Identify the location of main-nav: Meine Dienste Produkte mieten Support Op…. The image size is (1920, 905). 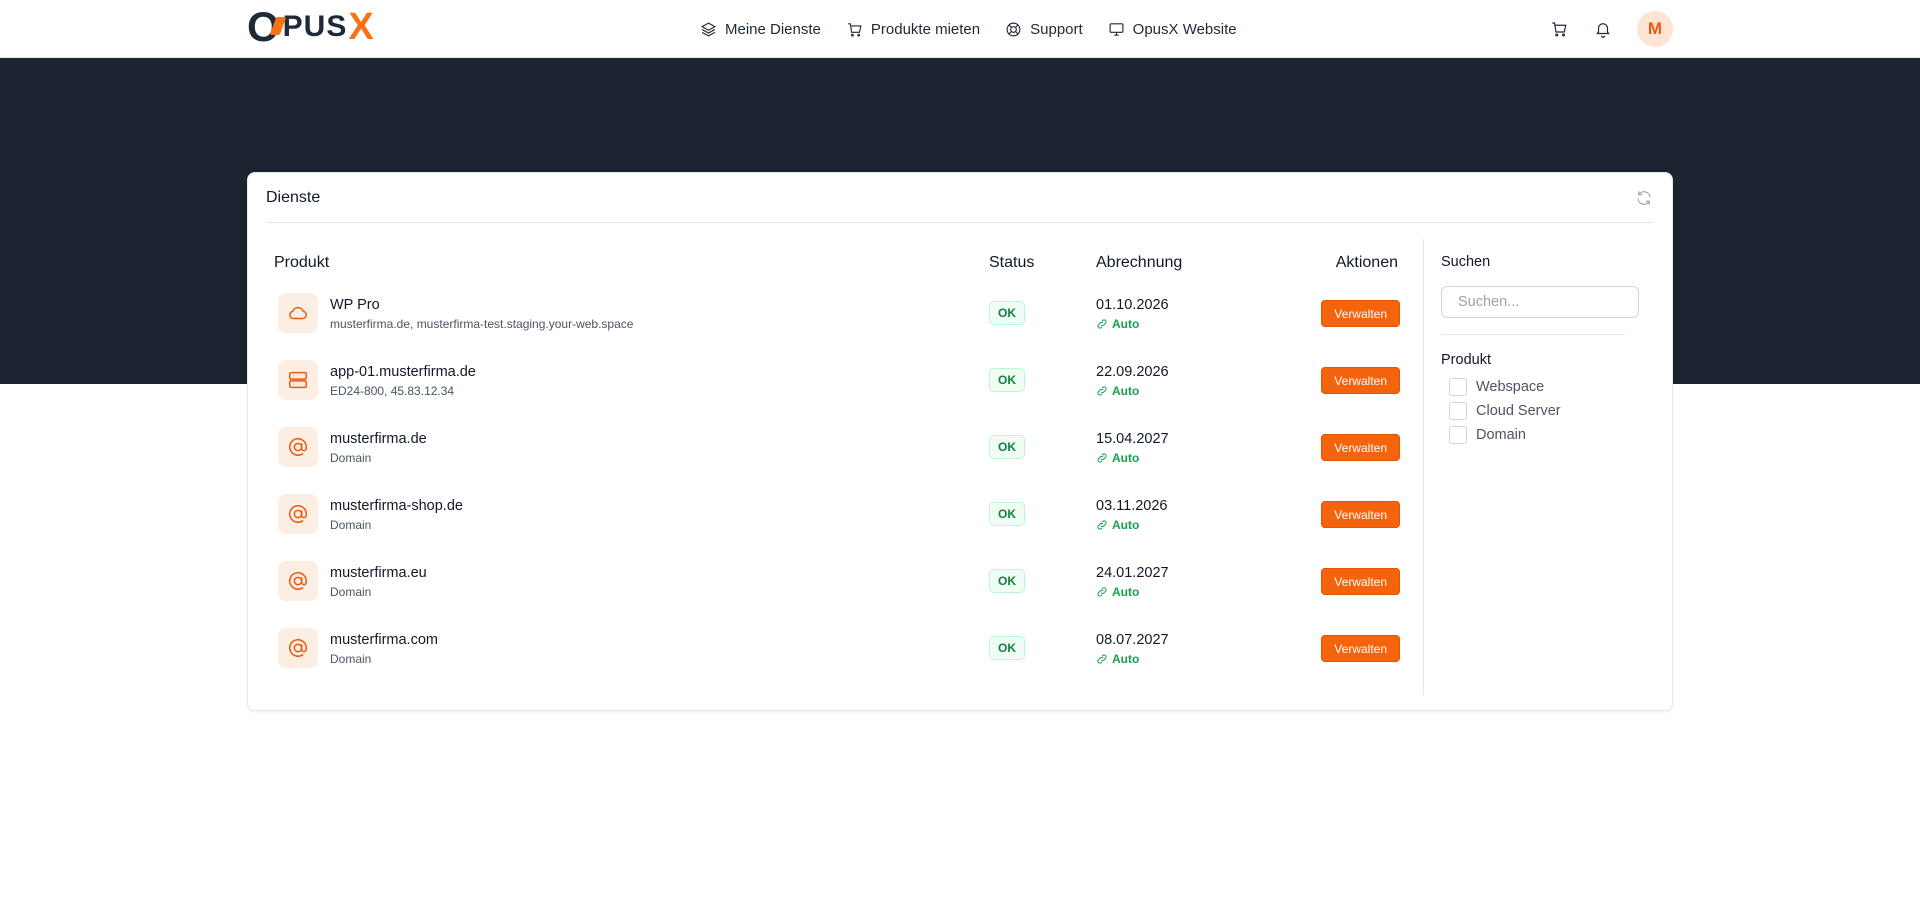
(968, 29).